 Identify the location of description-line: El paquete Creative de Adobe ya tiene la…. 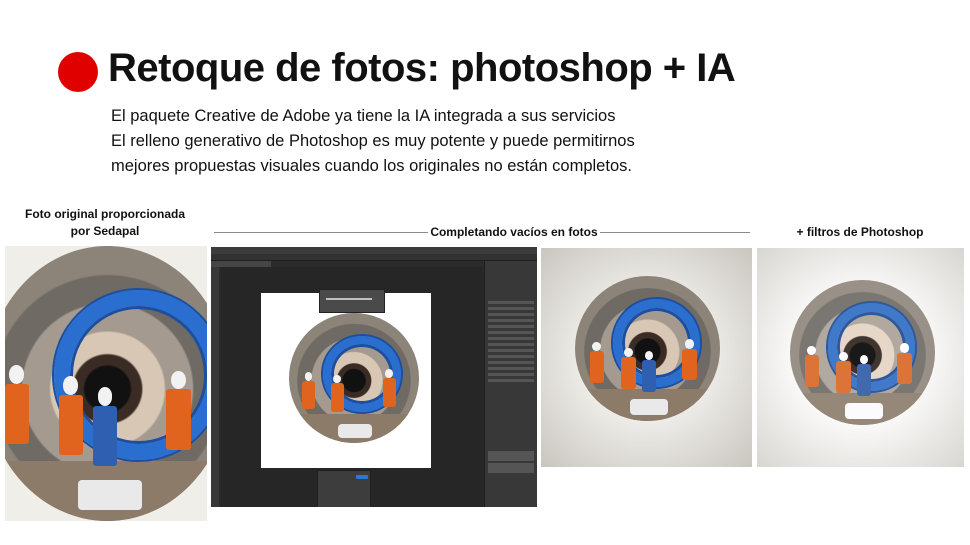
(363, 116).